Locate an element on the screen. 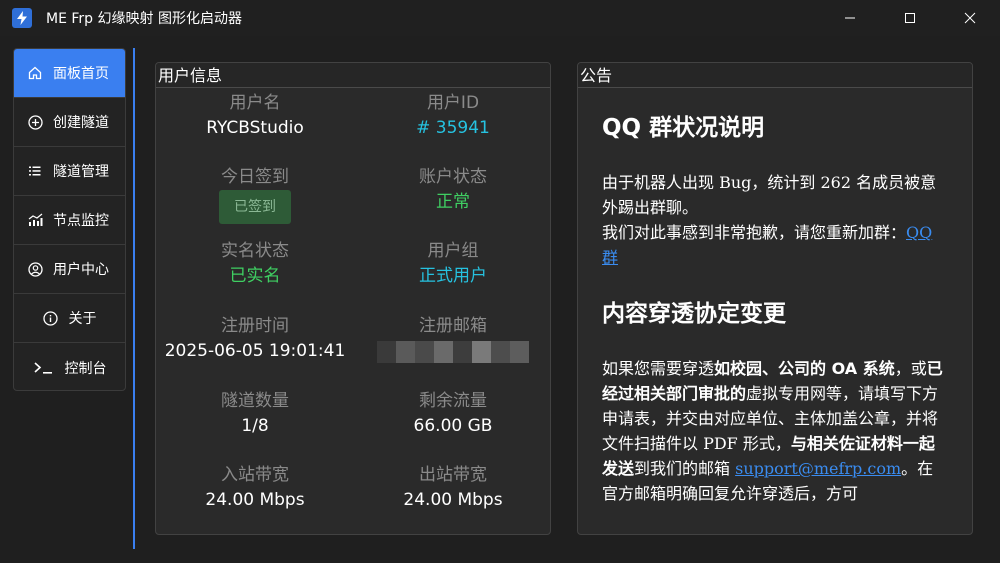  account-status-value: 正常 is located at coordinates (453, 202).